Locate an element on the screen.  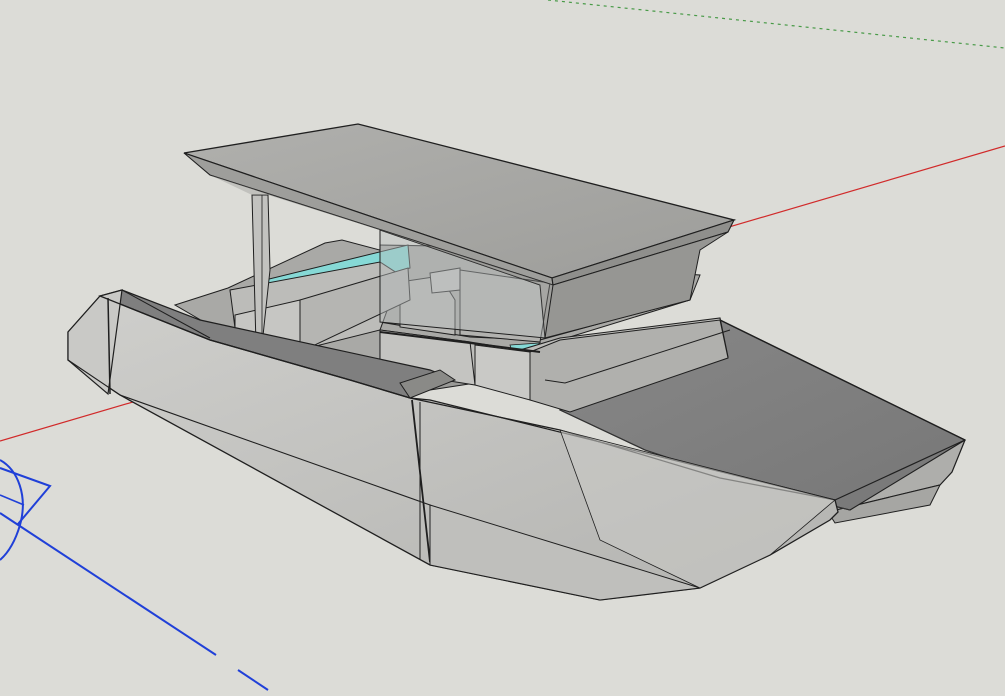
protractor-icon is located at coordinates (26, 510).